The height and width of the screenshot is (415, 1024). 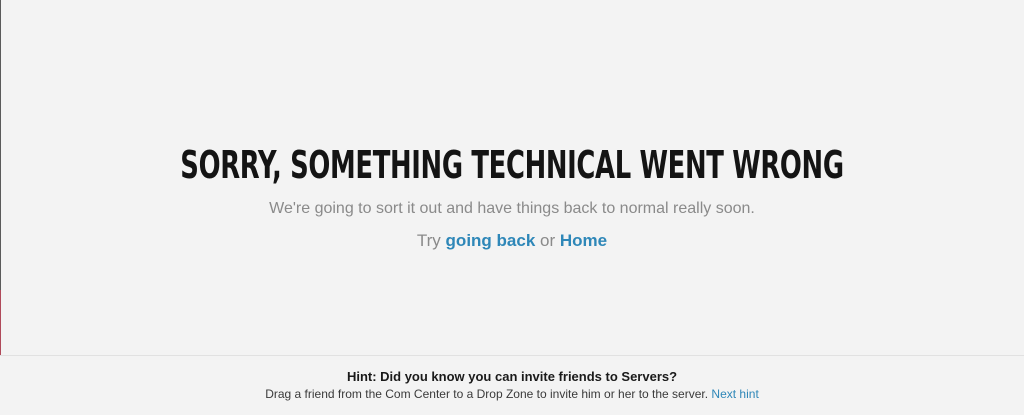 What do you see at coordinates (491, 240) in the screenshot?
I see `going-back-link: going back` at bounding box center [491, 240].